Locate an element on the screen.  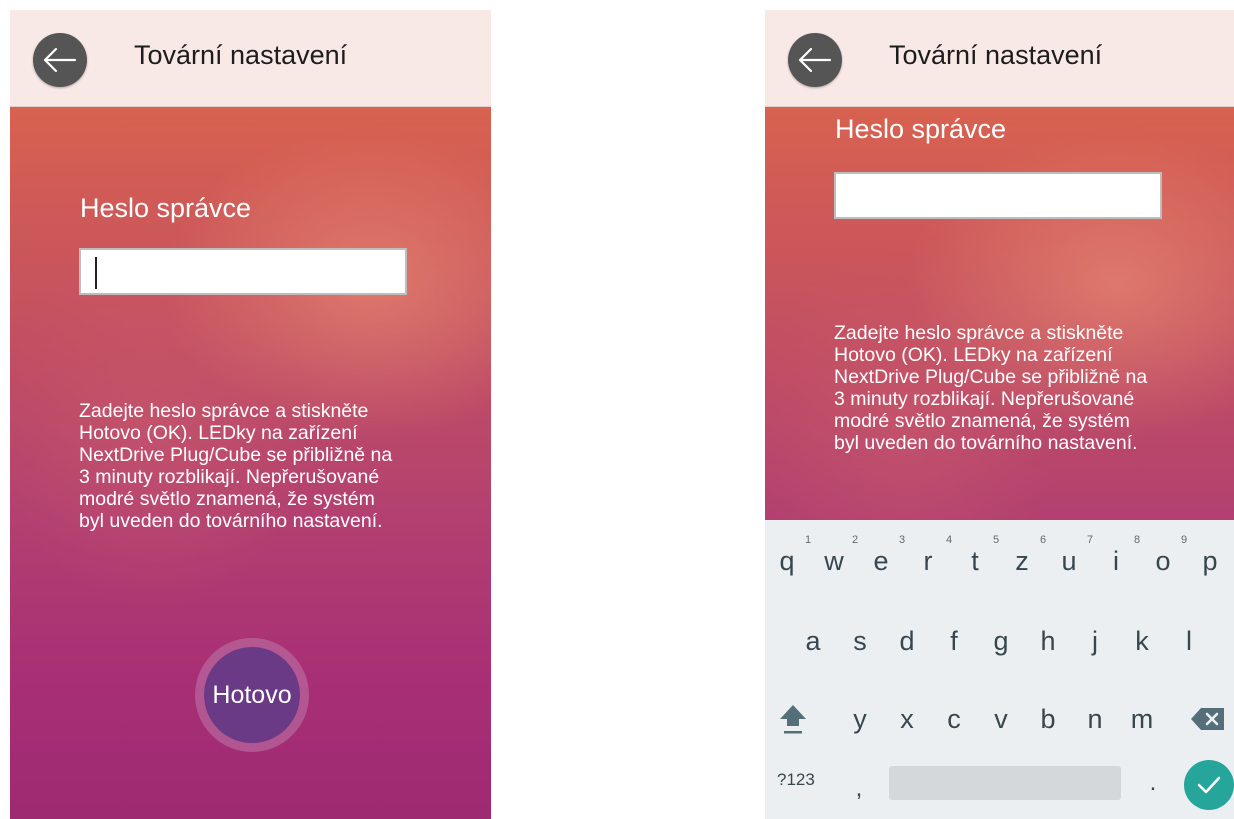
key-z: z is located at coordinates (1022, 561).